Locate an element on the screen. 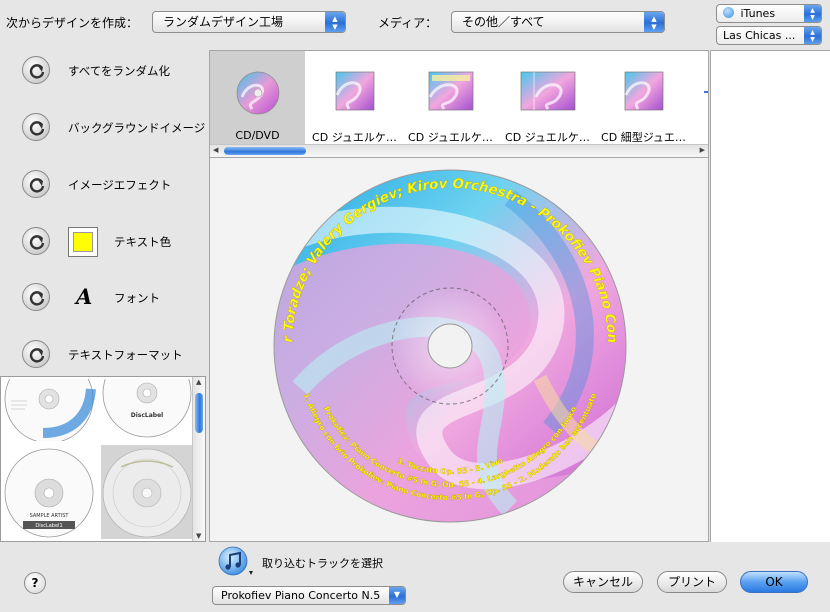 This screenshot has width=830, height=612. cancel-button: キャンセル is located at coordinates (603, 582).